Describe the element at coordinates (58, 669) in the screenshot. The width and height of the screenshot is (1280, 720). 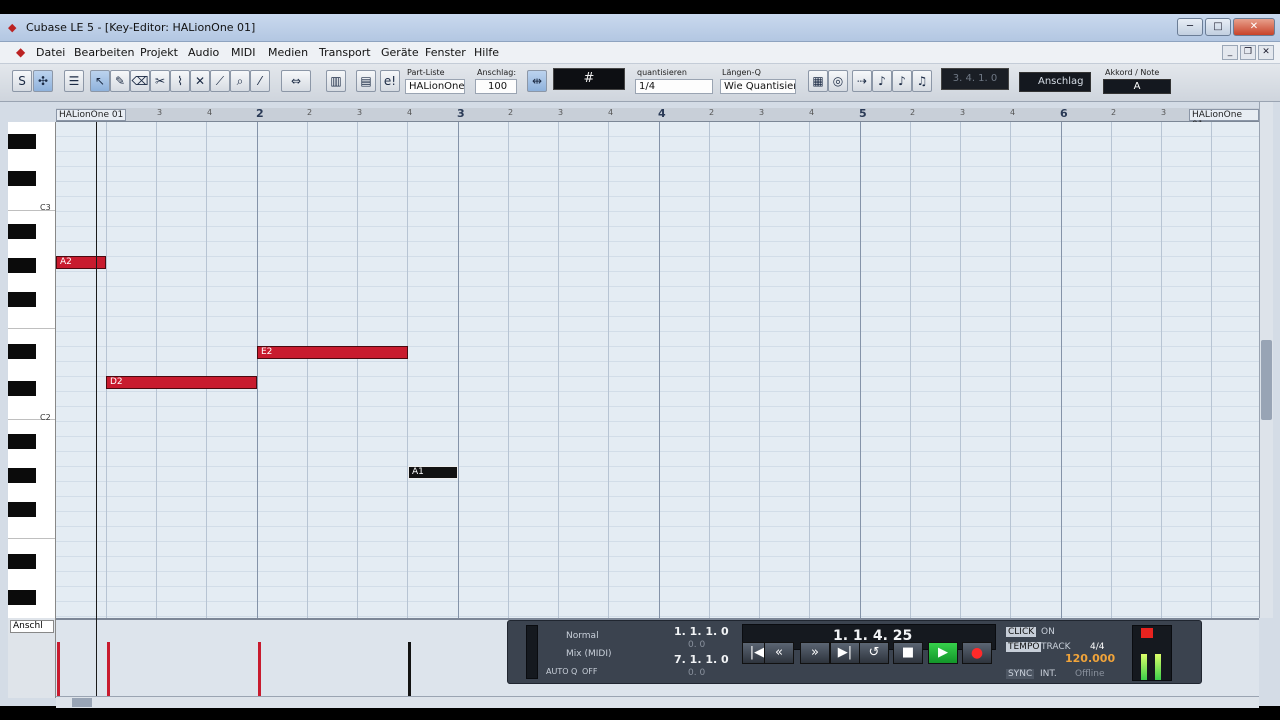
I see `velocity-bar-a2` at that location.